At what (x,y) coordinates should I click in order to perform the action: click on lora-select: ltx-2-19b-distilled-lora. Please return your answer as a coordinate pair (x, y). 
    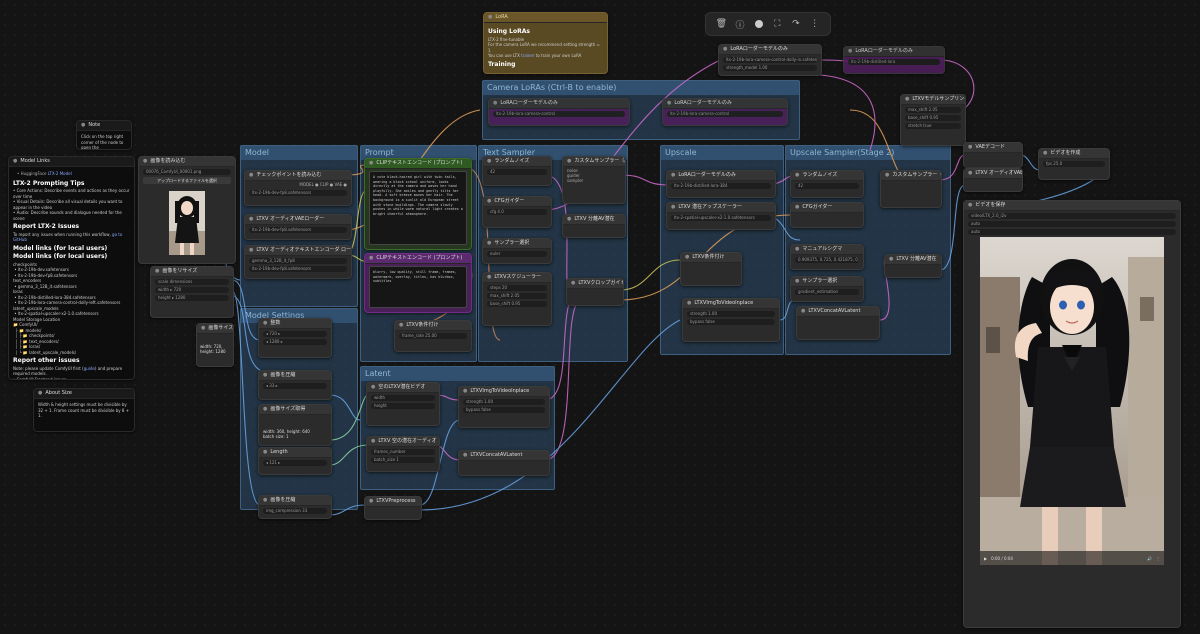
    Looking at the image, I should click on (894, 62).